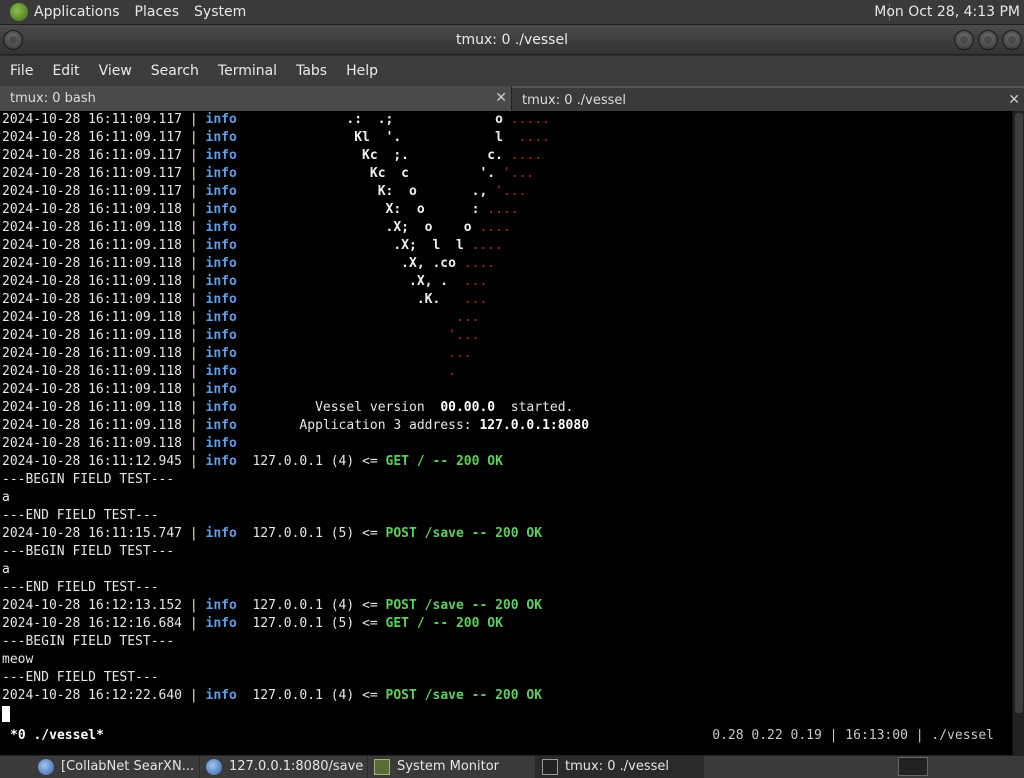 The image size is (1024, 778). Describe the element at coordinates (18, 659) in the screenshot. I see `output-text: meow` at that location.